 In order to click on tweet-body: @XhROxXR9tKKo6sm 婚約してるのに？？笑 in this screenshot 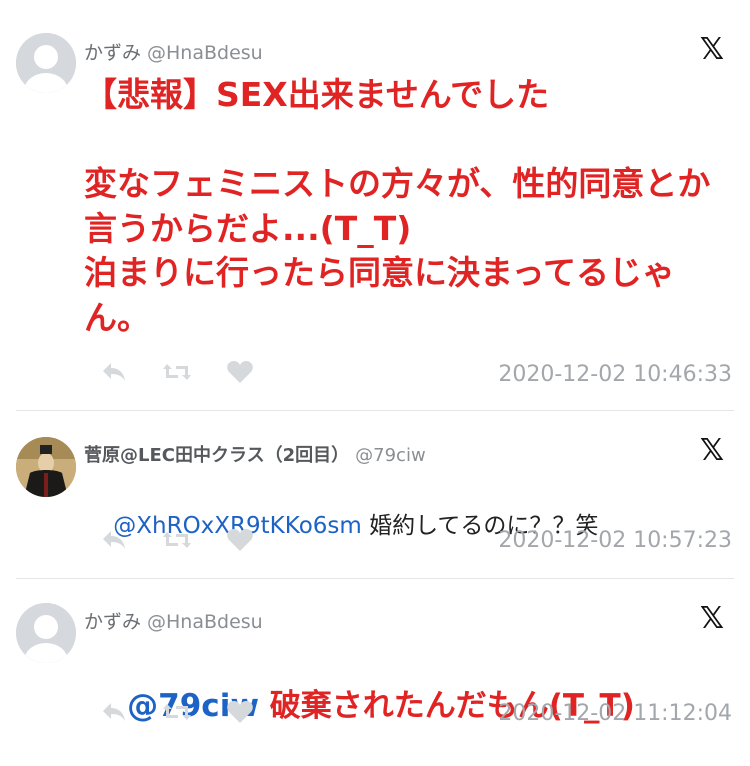, I will do `click(403, 526)`.